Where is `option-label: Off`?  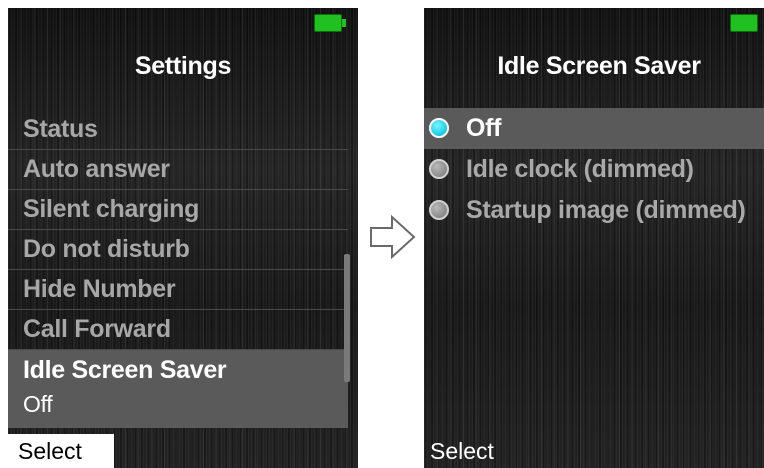
option-label: Off is located at coordinates (484, 128).